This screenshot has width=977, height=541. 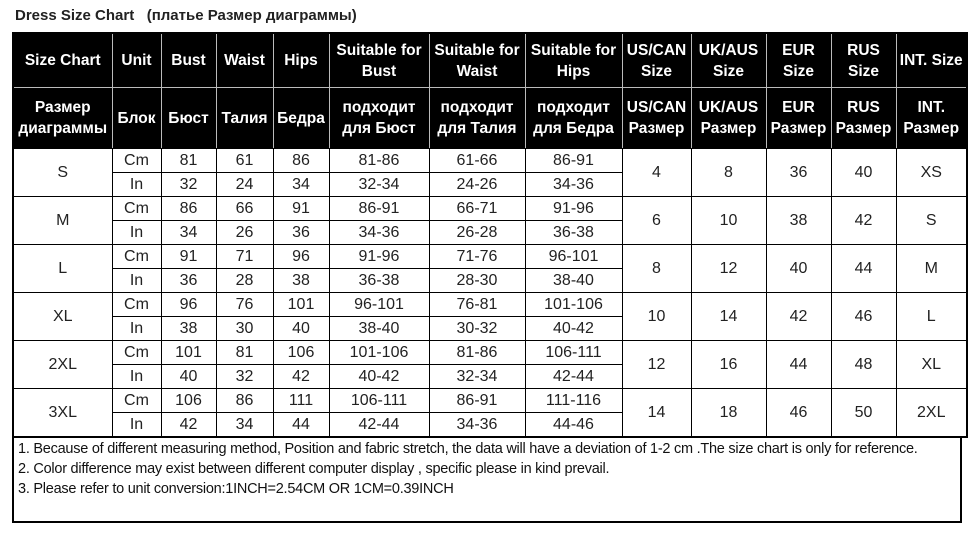 I want to click on bust-value: 42, so click(x=188, y=425).